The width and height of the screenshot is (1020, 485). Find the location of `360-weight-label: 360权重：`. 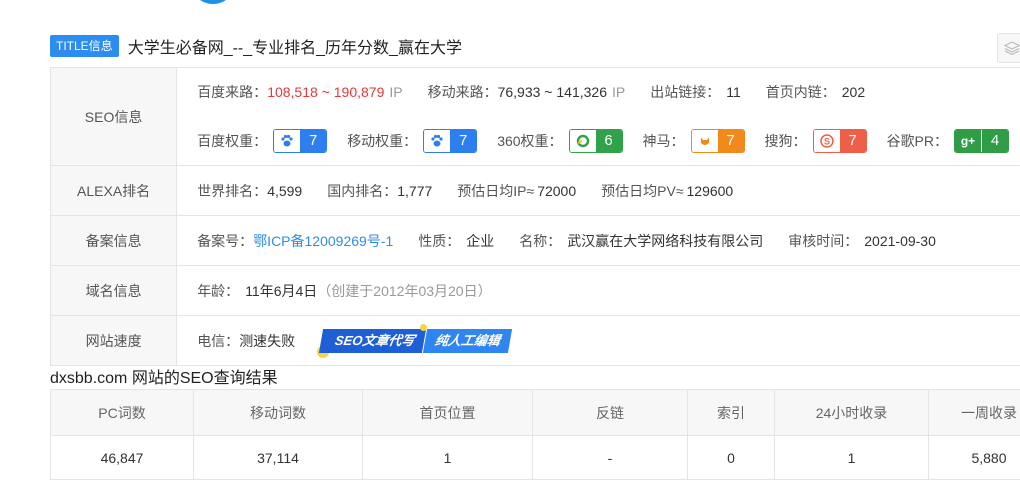

360-weight-label: 360权重： is located at coordinates (530, 140).